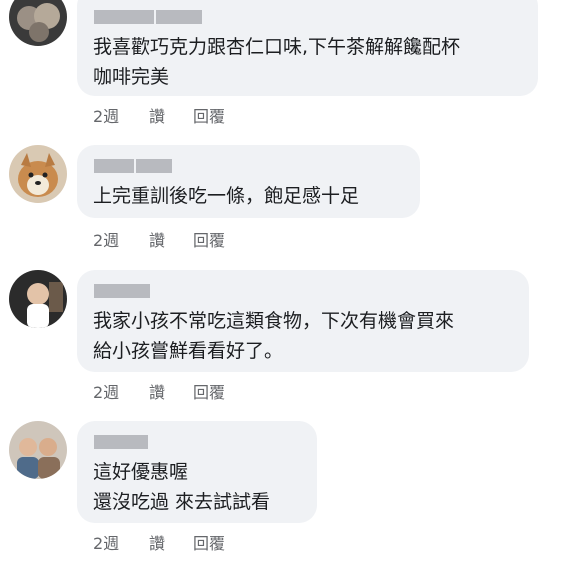 This screenshot has width=568, height=564. What do you see at coordinates (274, 336) in the screenshot?
I see `comment-text: 我家小孩不常吃這類食物，下次有機會買來 給小孩嘗鮮看看好了。` at bounding box center [274, 336].